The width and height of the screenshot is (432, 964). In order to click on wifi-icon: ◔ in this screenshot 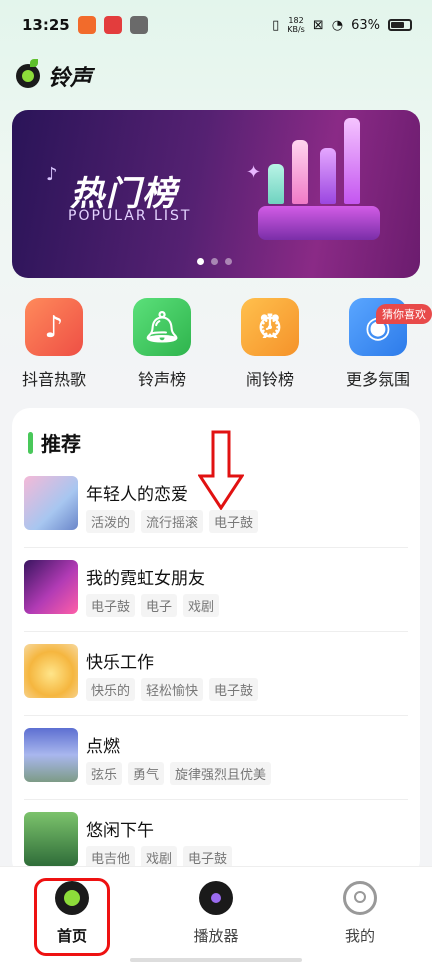, I will do `click(337, 25)`.